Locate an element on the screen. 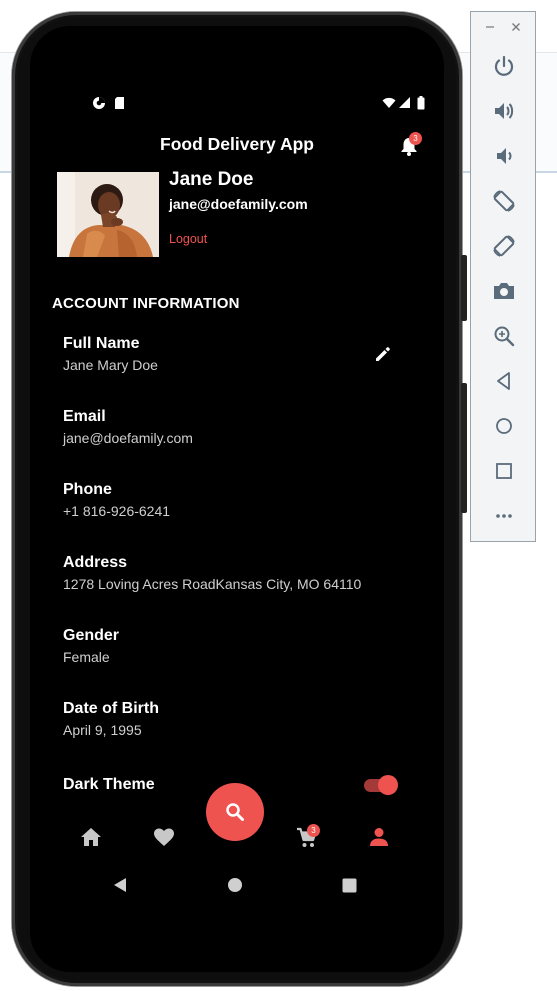 Image resolution: width=557 pixels, height=991 pixels. email-field: Email jane@doefamily.com is located at coordinates (233, 427).